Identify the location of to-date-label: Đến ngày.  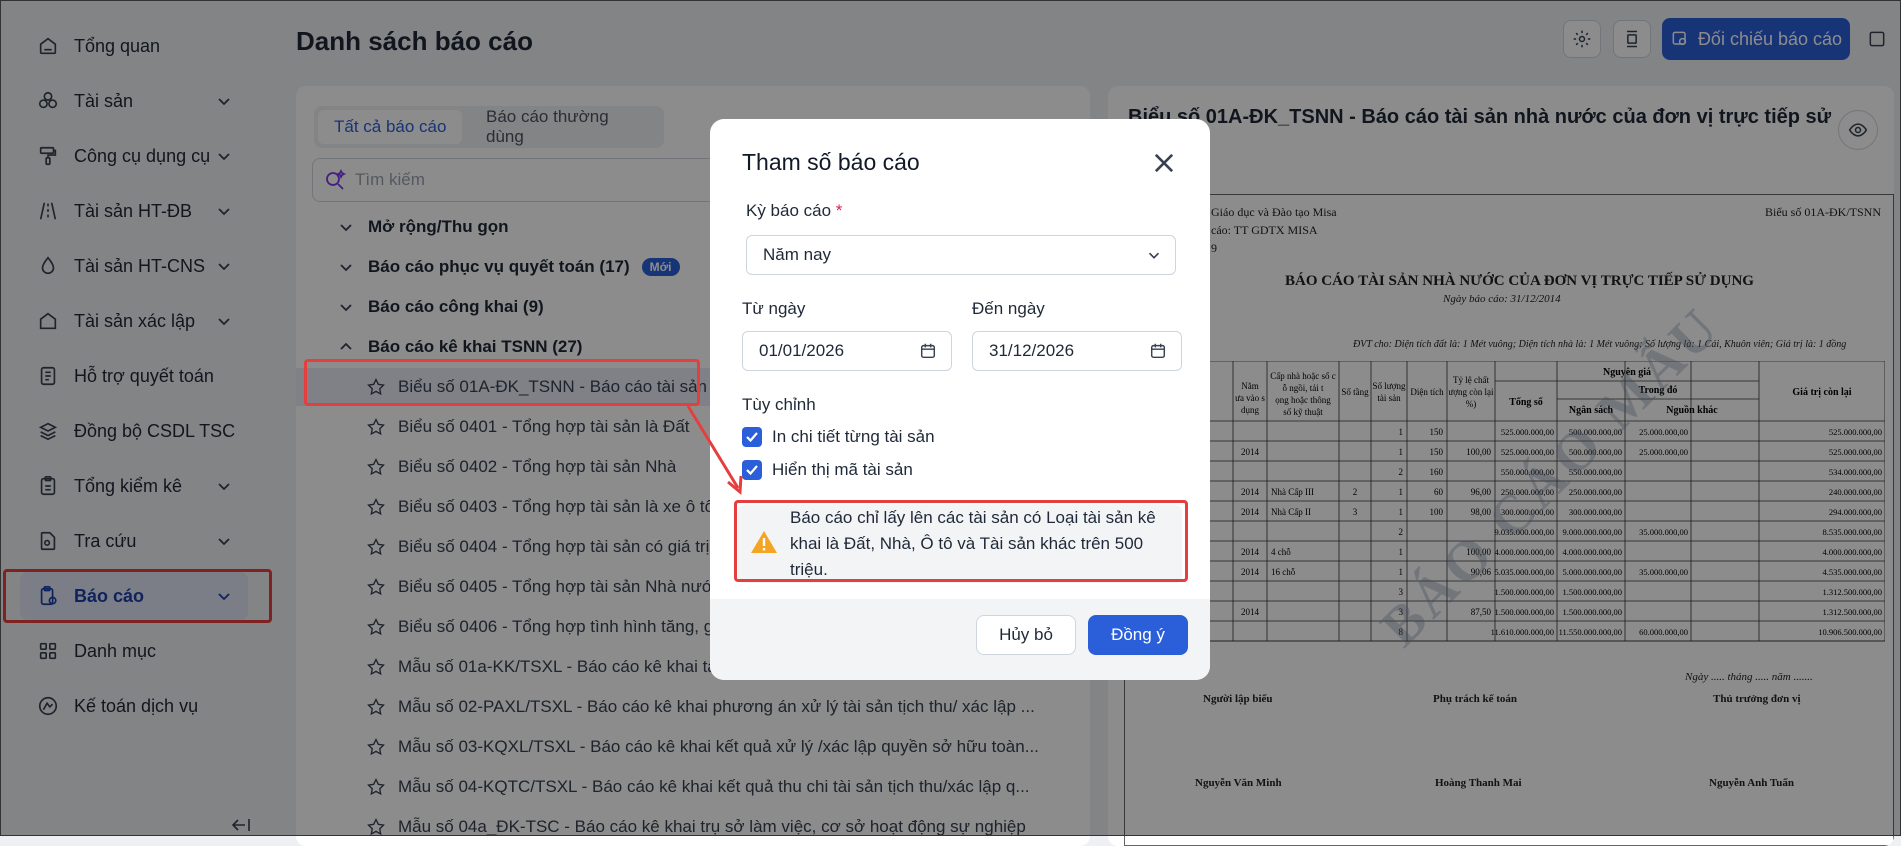
(1008, 308).